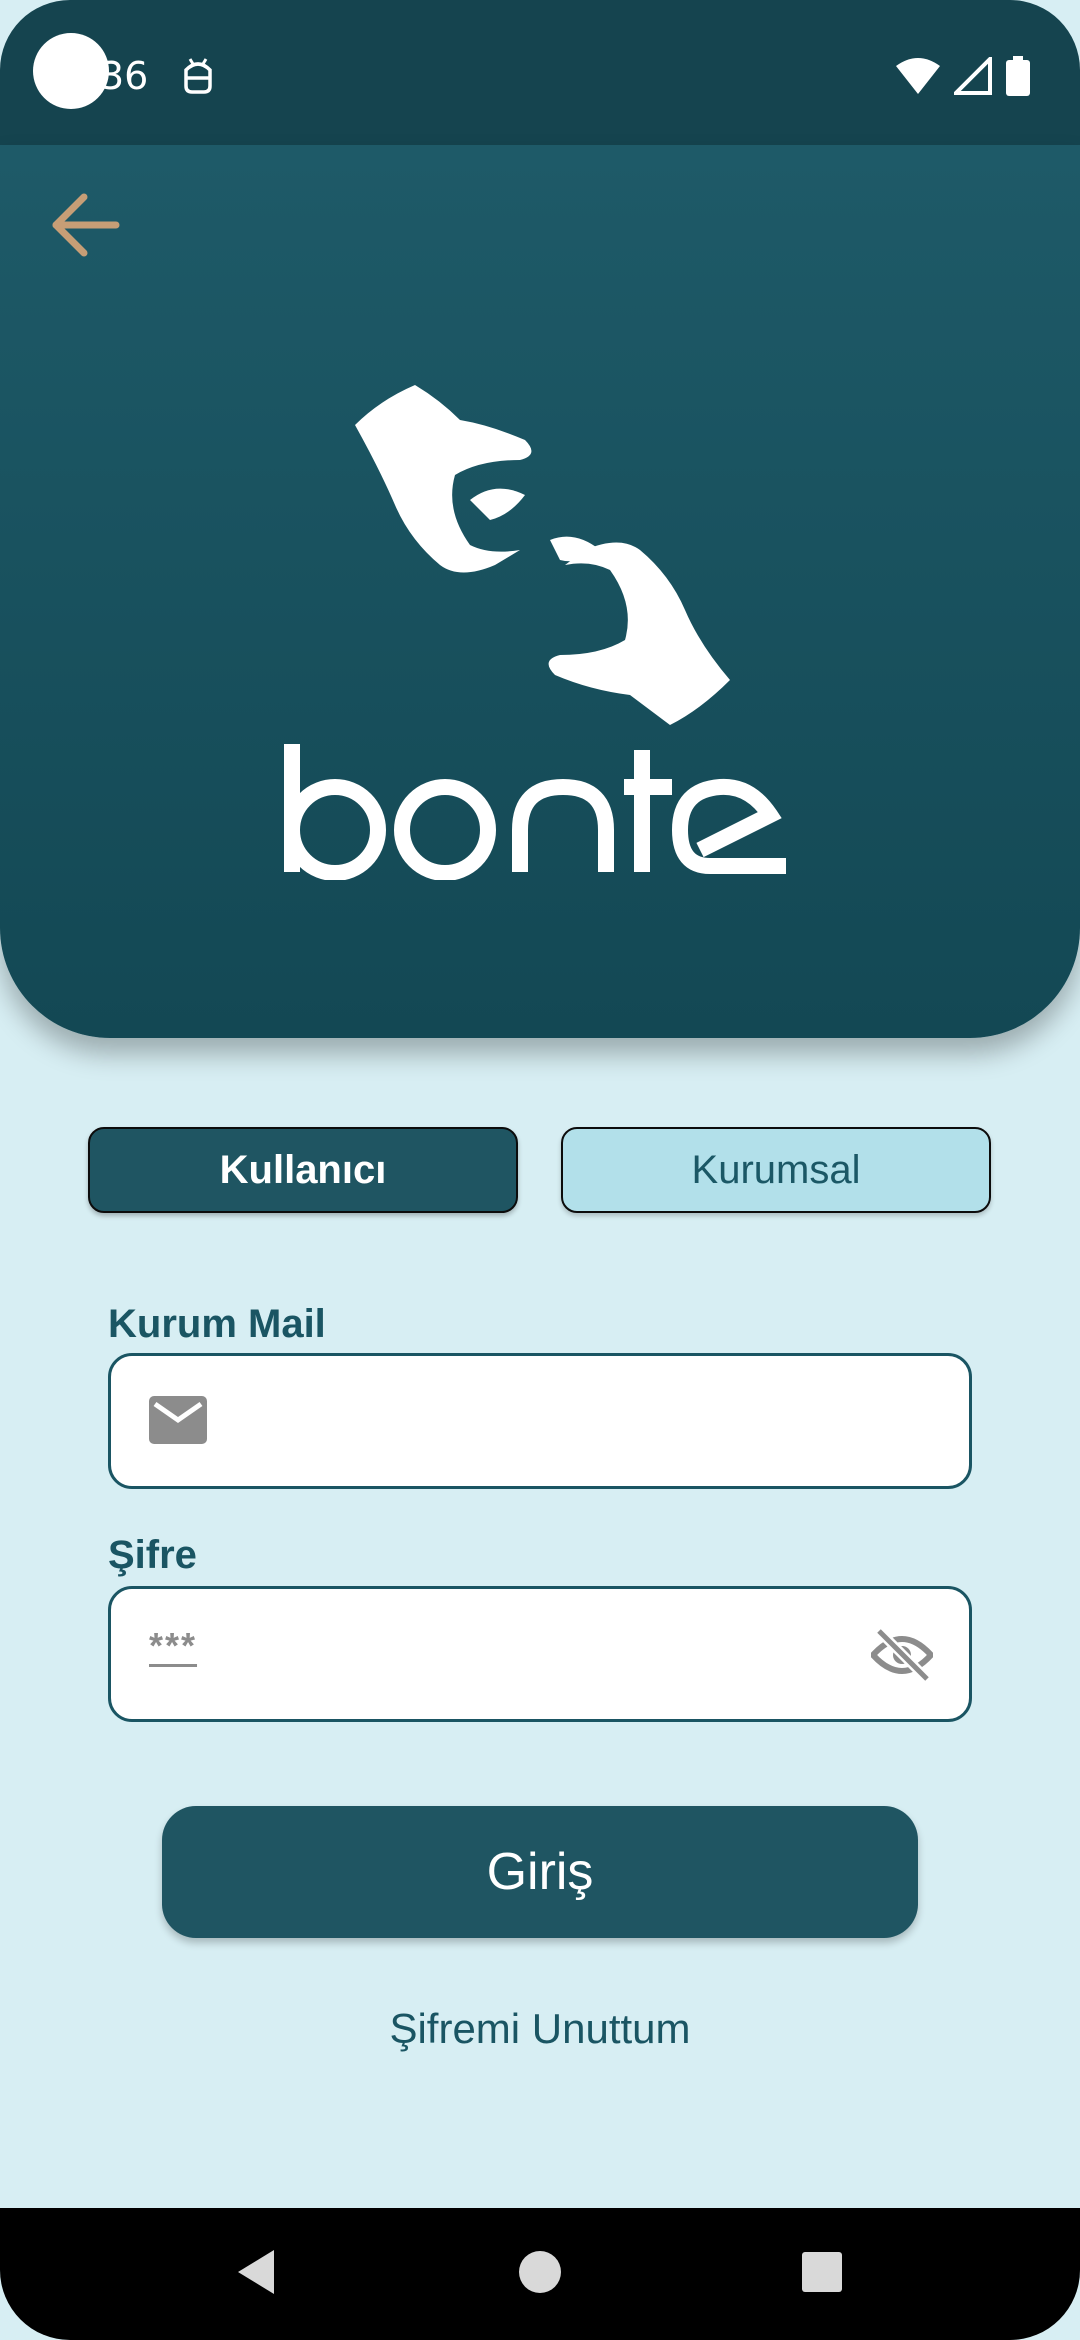 The height and width of the screenshot is (2340, 1080). I want to click on password-label: Şifre, so click(152, 1555).